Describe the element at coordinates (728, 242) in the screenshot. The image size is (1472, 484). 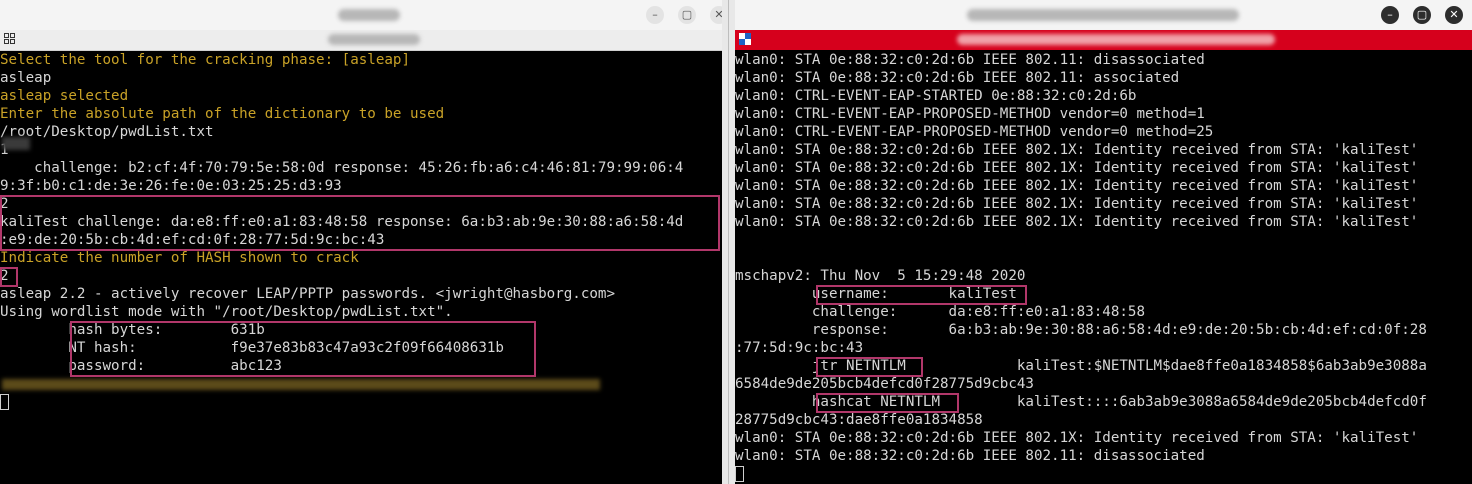
I see `window-divider` at that location.